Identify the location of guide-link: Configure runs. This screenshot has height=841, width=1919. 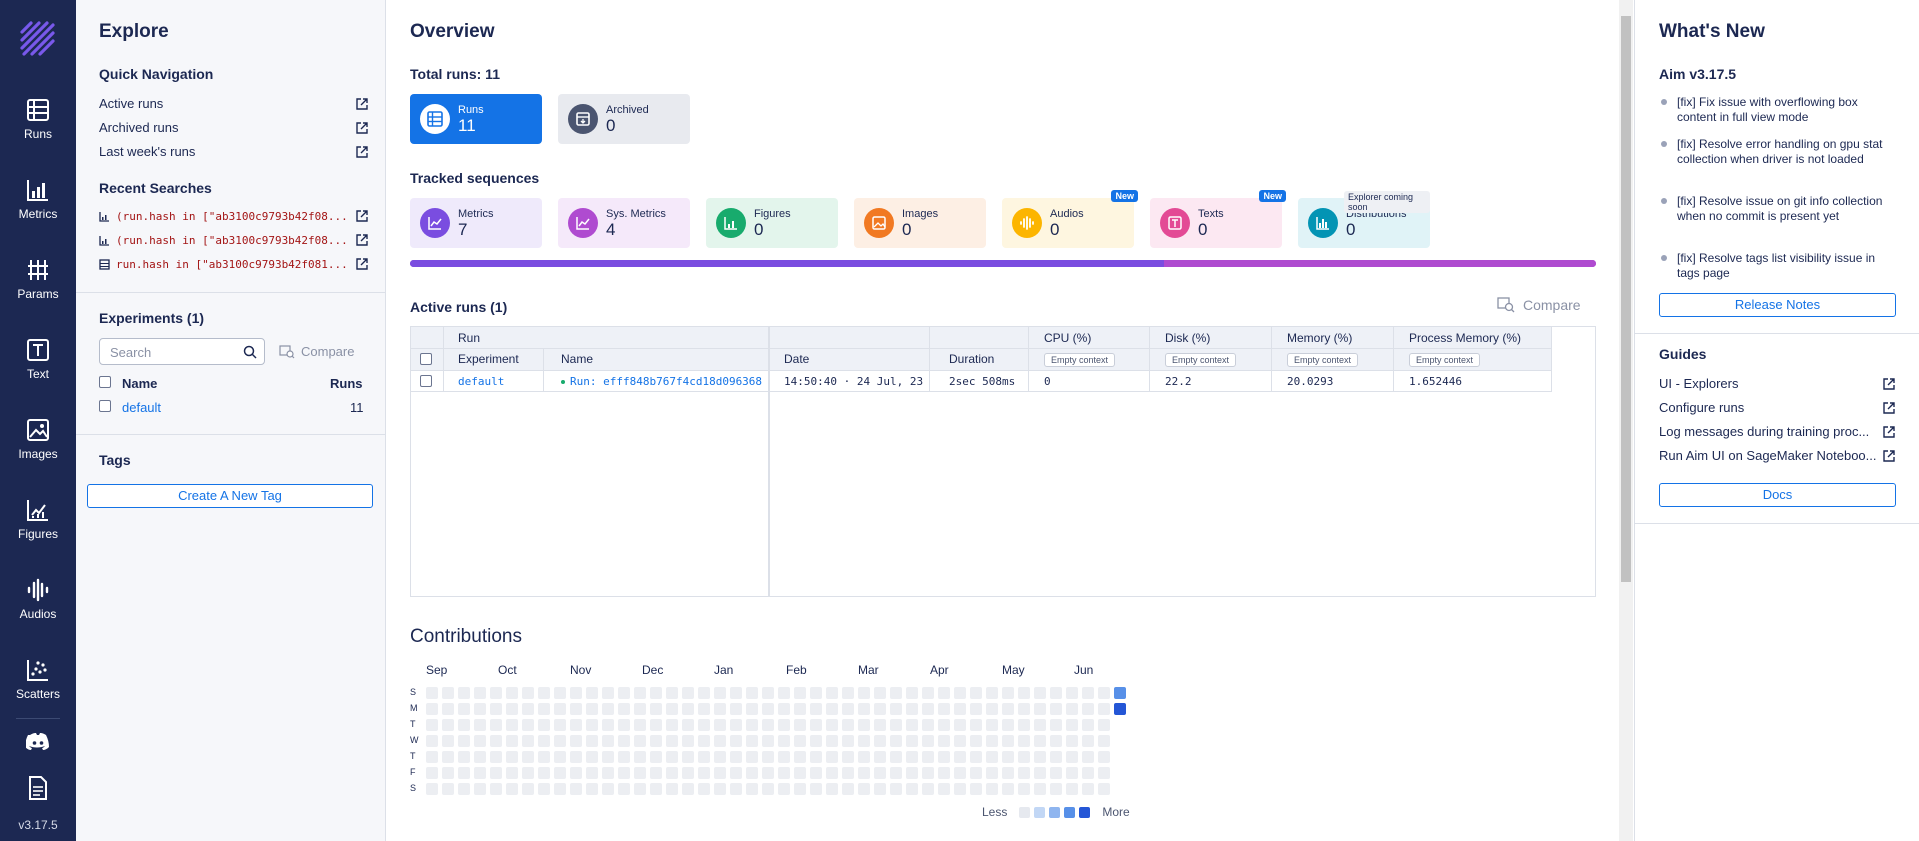
(1777, 407).